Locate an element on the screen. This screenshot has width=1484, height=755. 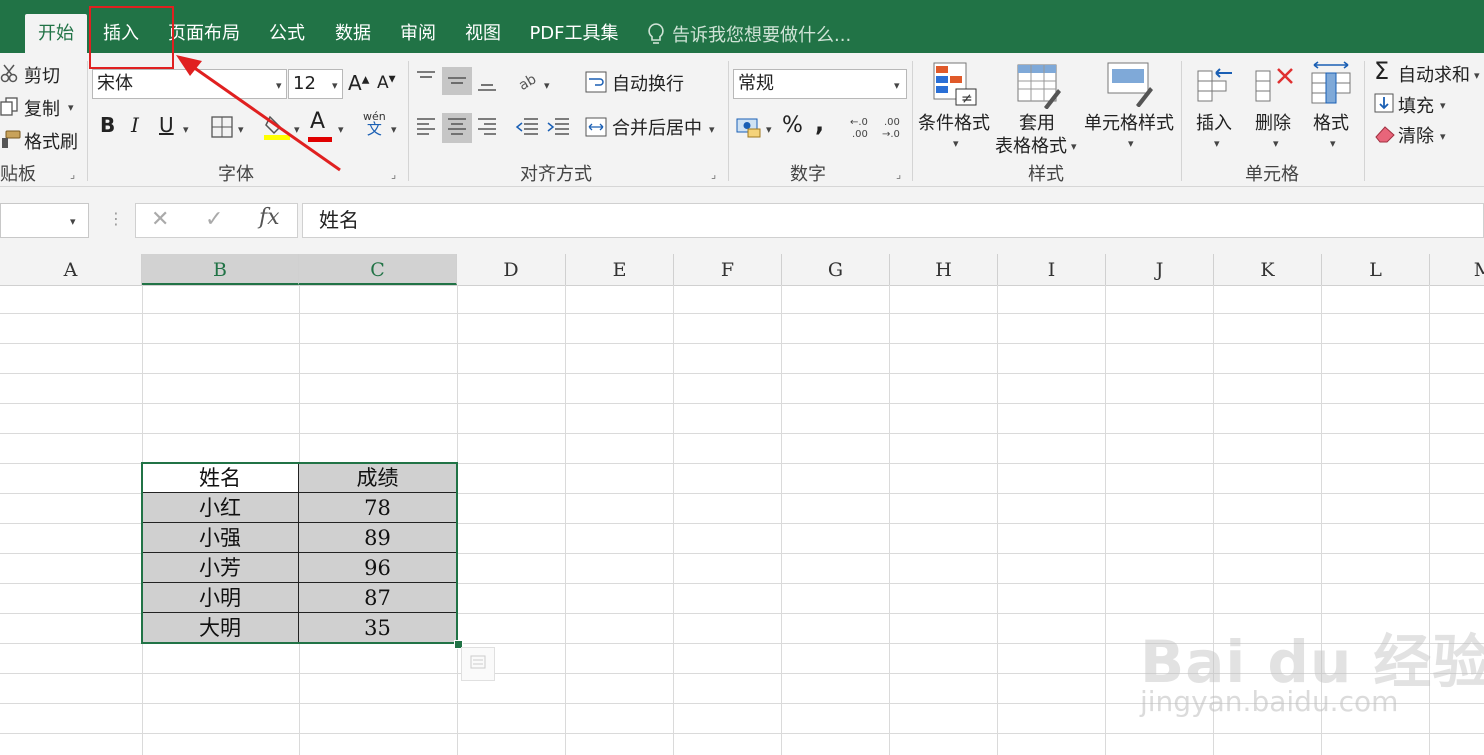
annotation-arrow-icon is located at coordinates (258, 113).